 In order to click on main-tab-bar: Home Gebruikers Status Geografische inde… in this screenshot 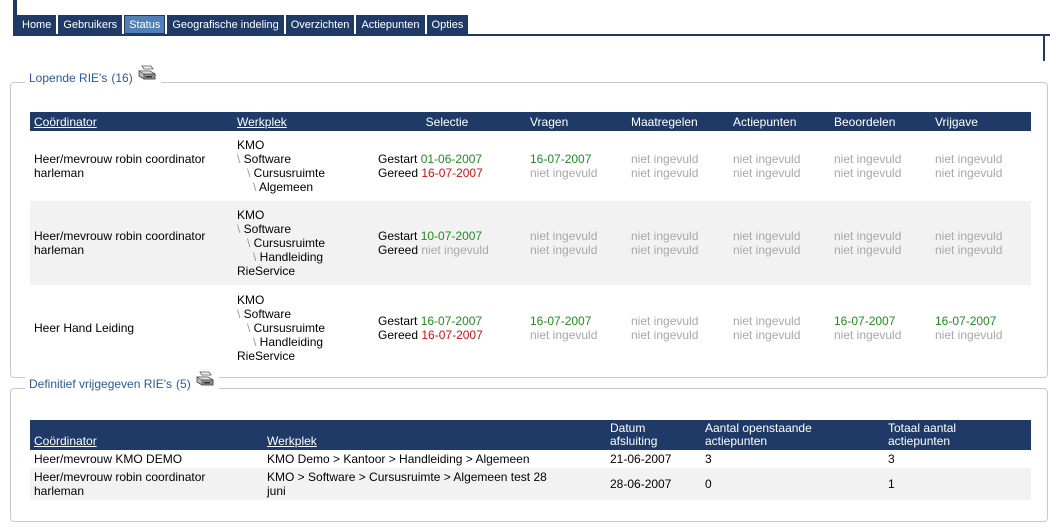, I will do `click(243, 25)`.